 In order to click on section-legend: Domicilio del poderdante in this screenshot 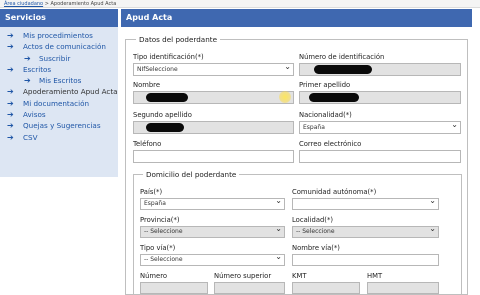, I will do `click(191, 174)`.